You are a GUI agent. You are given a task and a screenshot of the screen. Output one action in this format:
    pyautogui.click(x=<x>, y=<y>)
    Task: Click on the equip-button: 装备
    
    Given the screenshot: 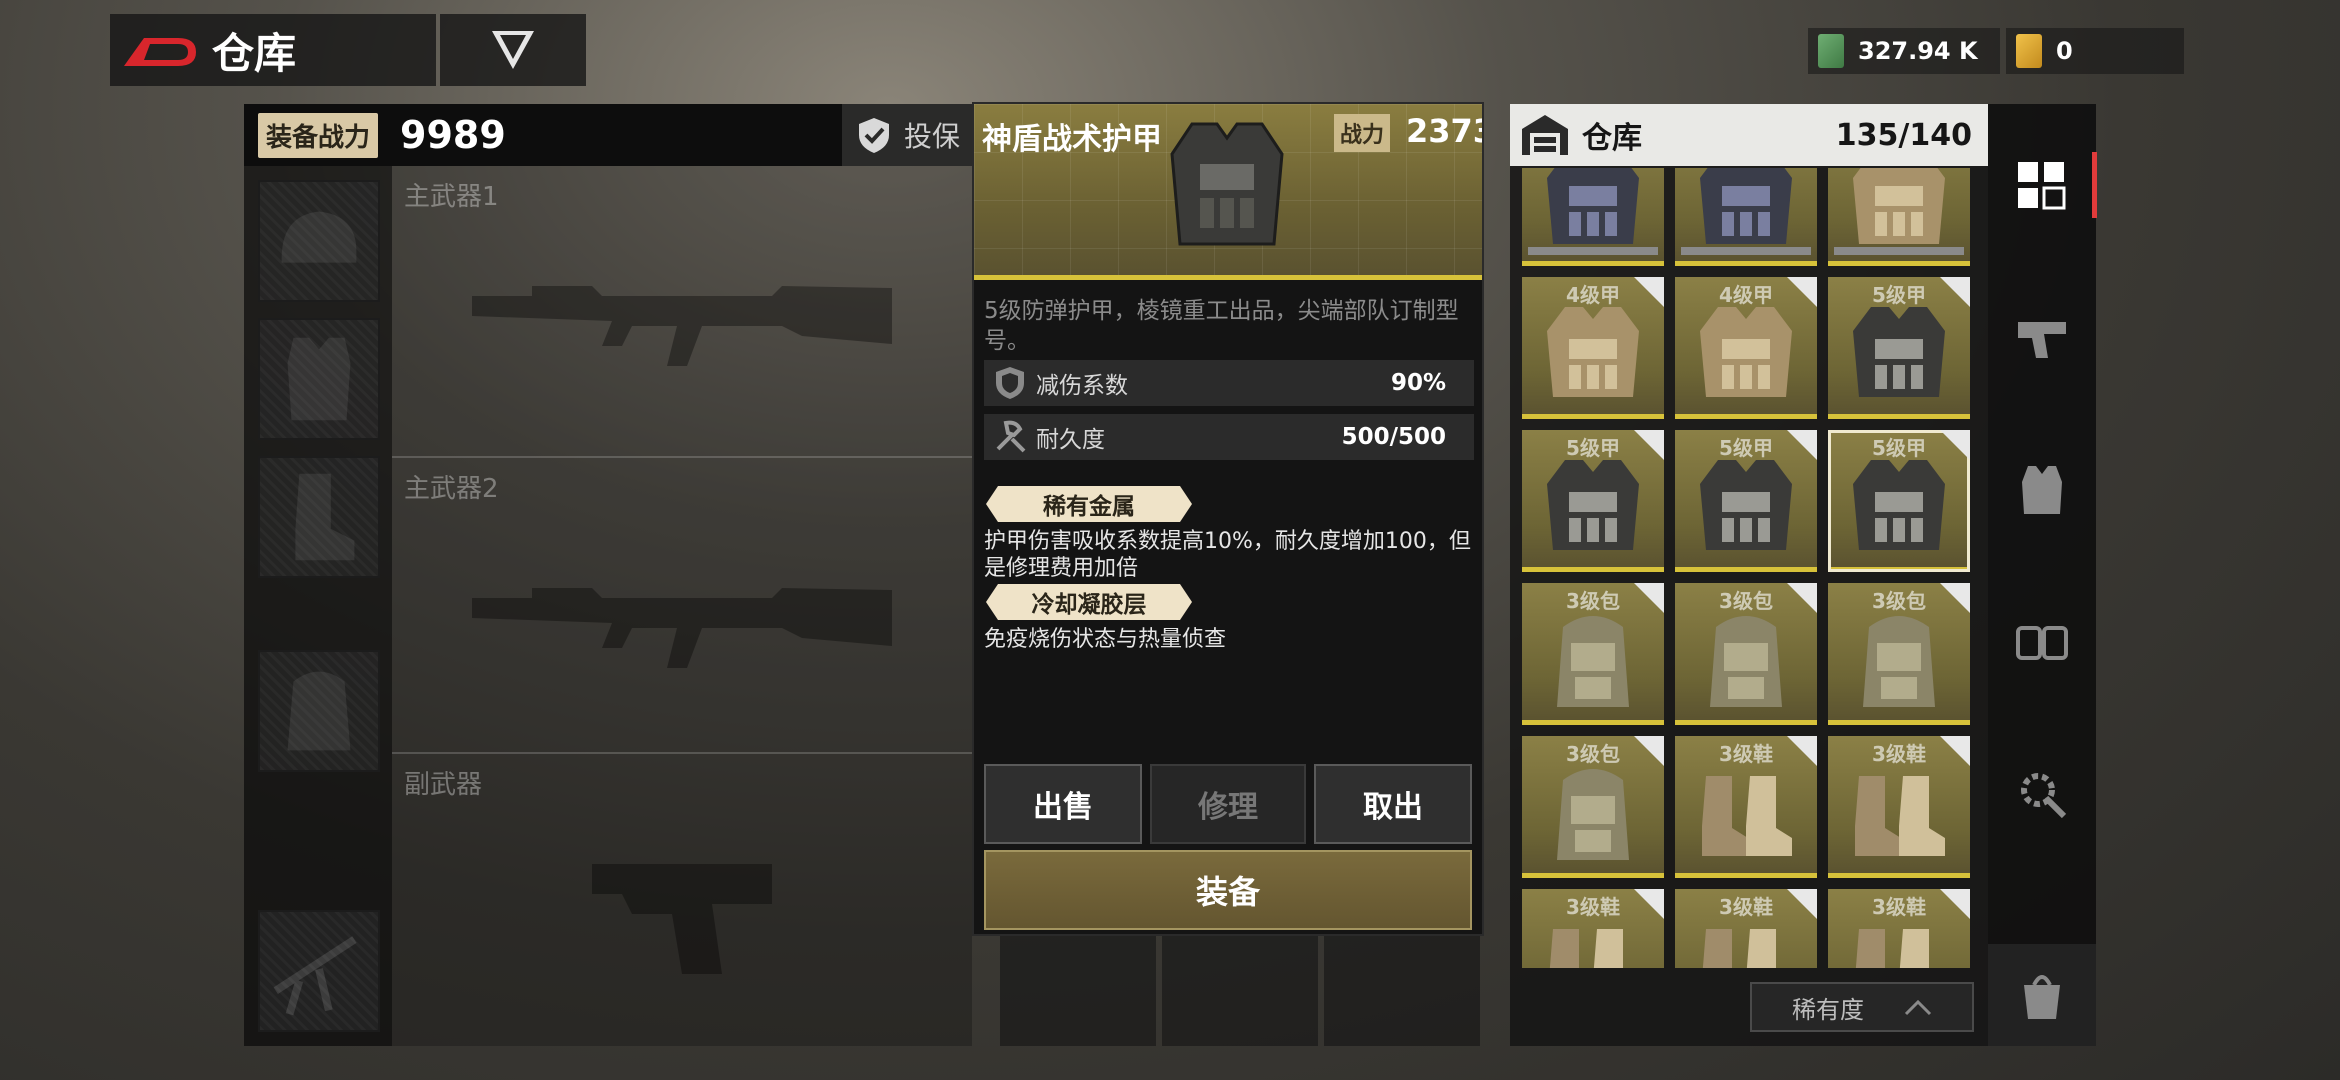 What is the action you would take?
    pyautogui.click(x=1228, y=890)
    